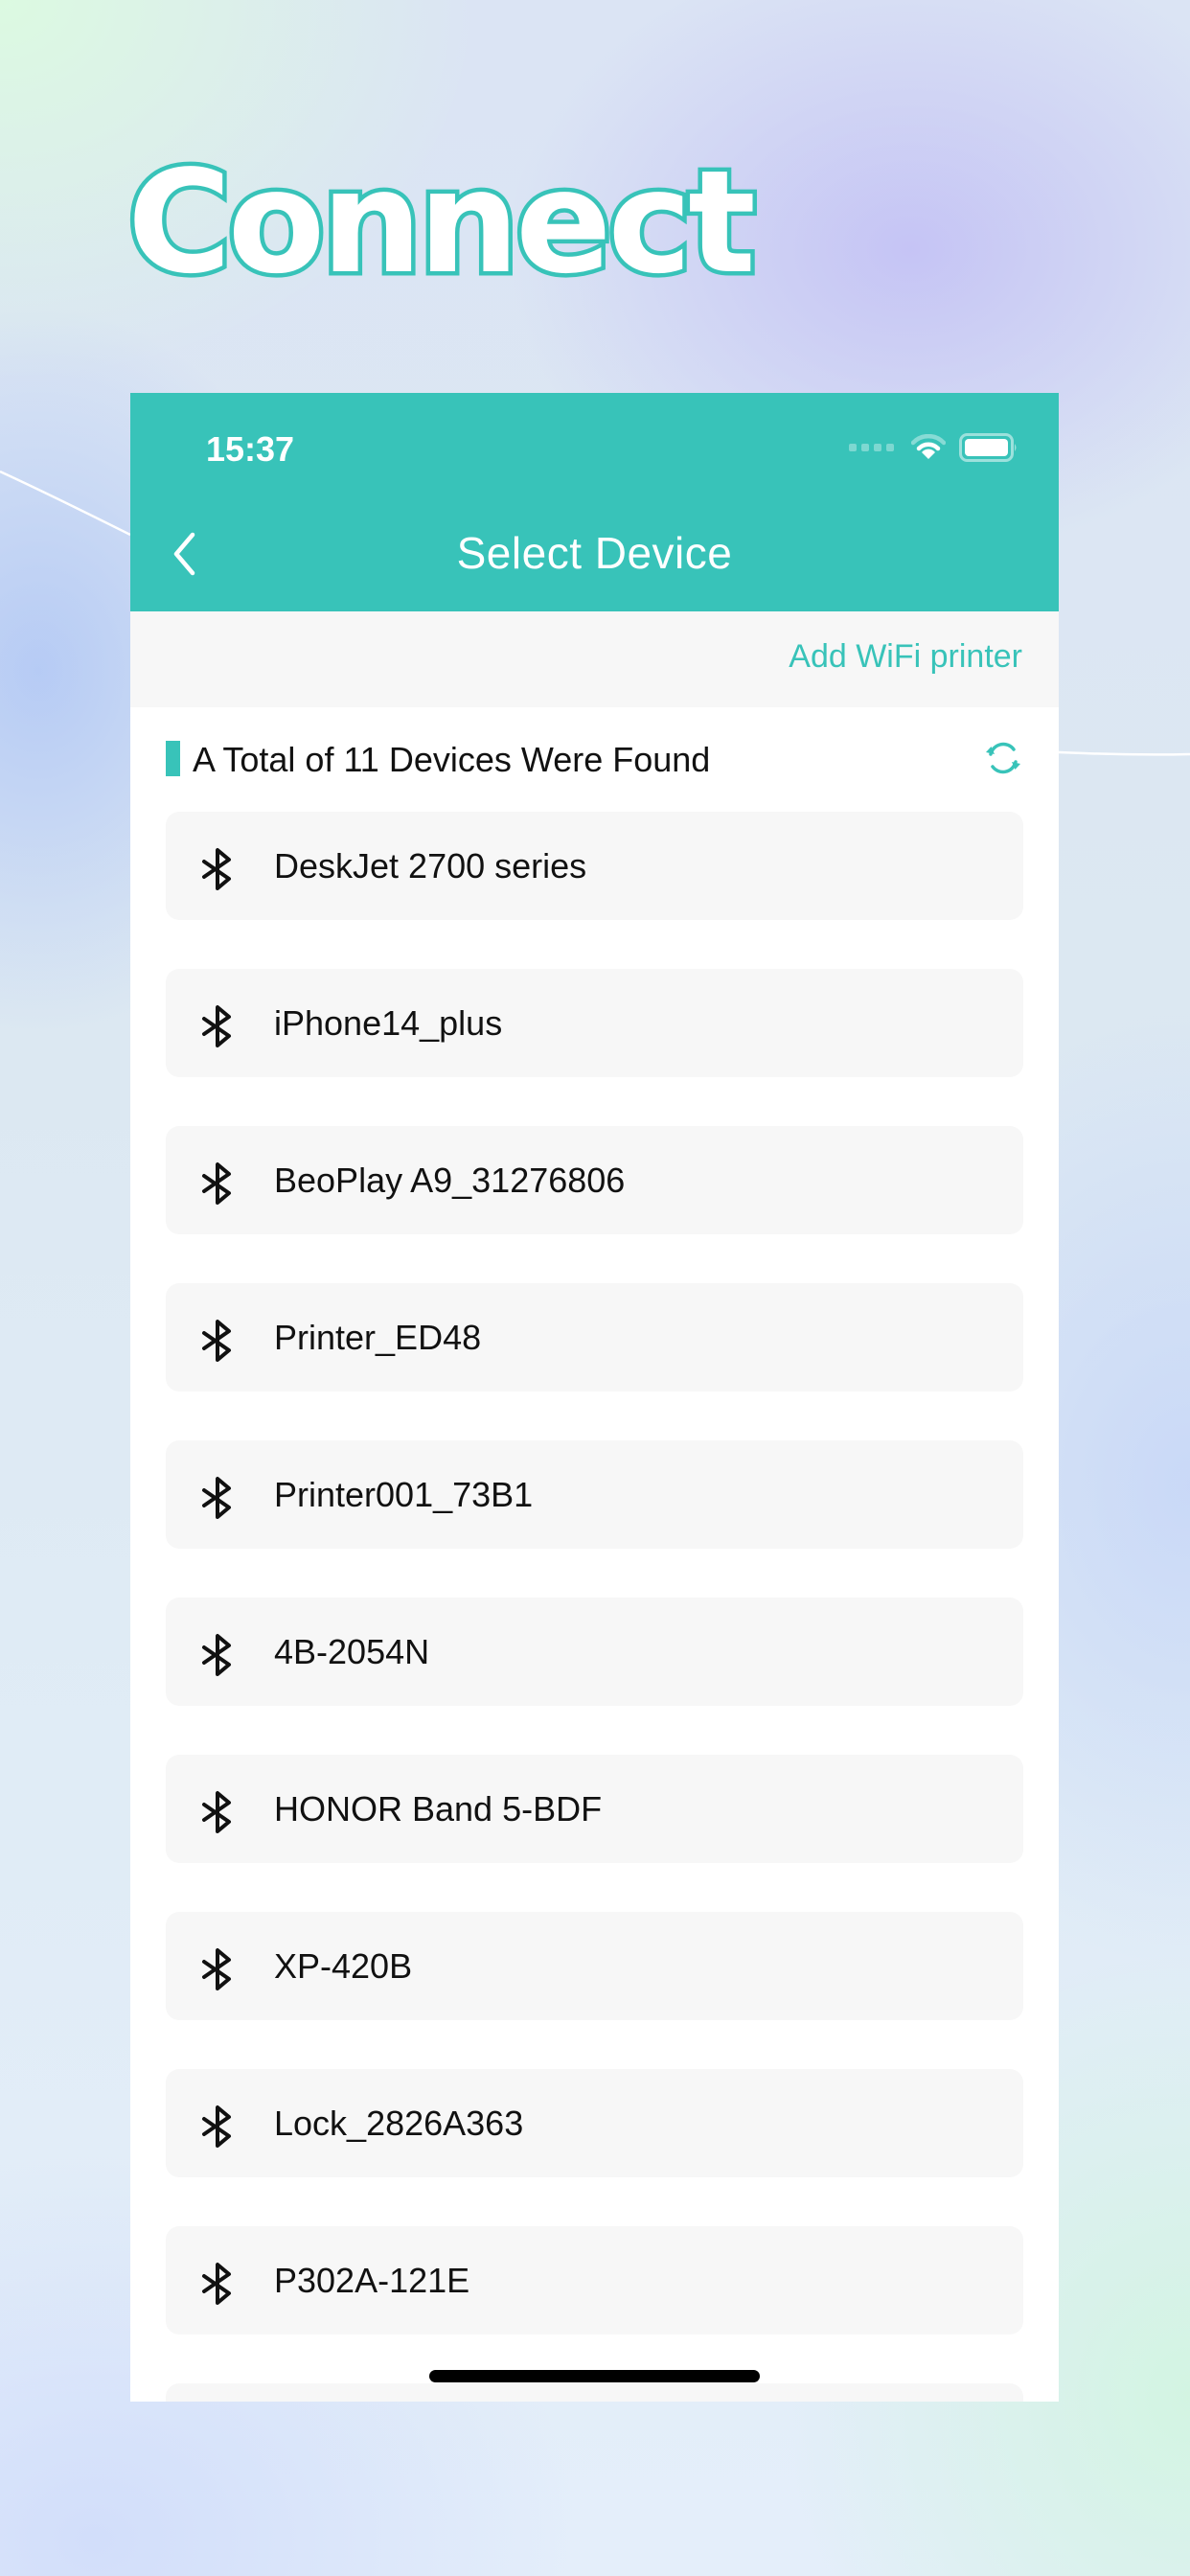 Image resolution: width=1190 pixels, height=2576 pixels. I want to click on action-bar: Add WiFi printer, so click(594, 659).